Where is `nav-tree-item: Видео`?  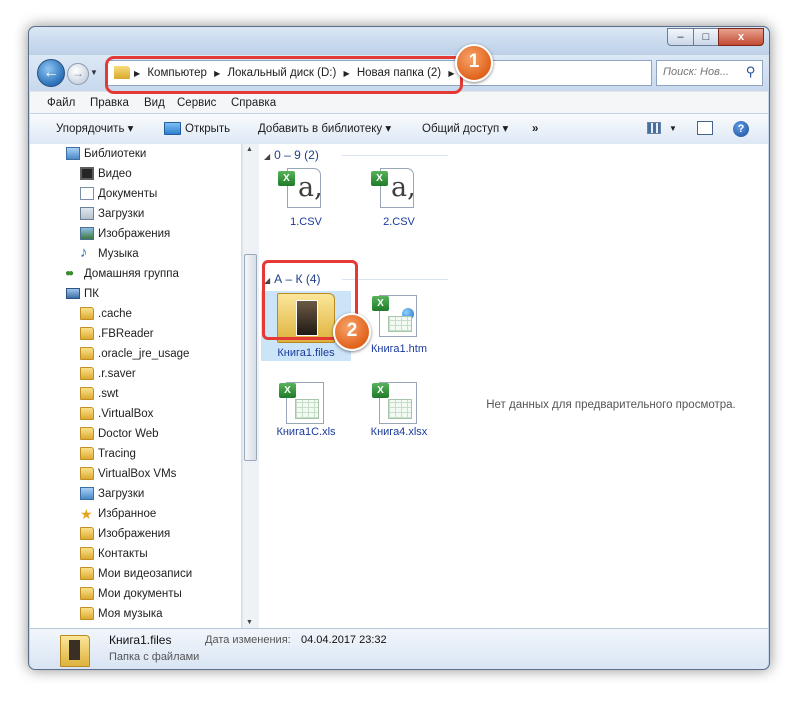
nav-tree-item: Видео is located at coordinates (135, 174).